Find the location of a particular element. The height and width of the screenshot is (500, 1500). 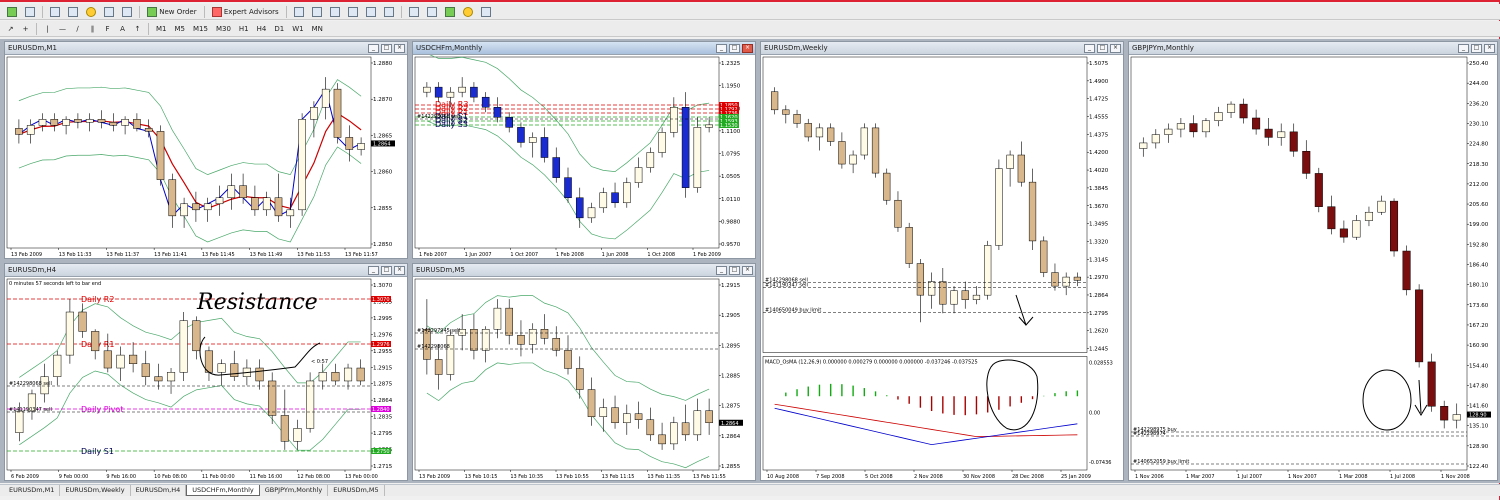

chart-shift-icon is located at coordinates (431, 11).